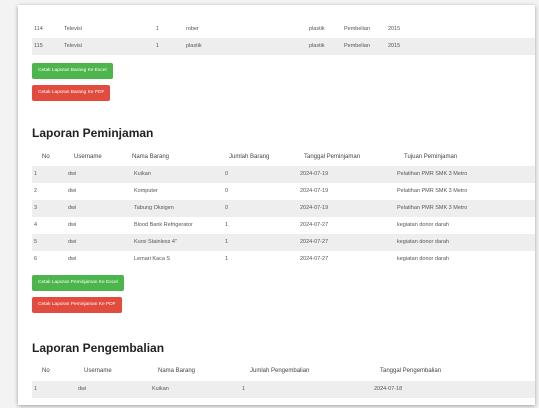 The height and width of the screenshot is (408, 539). Describe the element at coordinates (431, 157) in the screenshot. I see `header-tujuan-peminjaman: Tujuan Peminjaman` at that location.